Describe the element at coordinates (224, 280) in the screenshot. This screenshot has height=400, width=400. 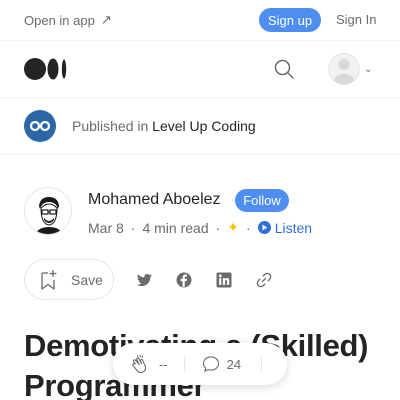
I see `linkedin-icon` at that location.